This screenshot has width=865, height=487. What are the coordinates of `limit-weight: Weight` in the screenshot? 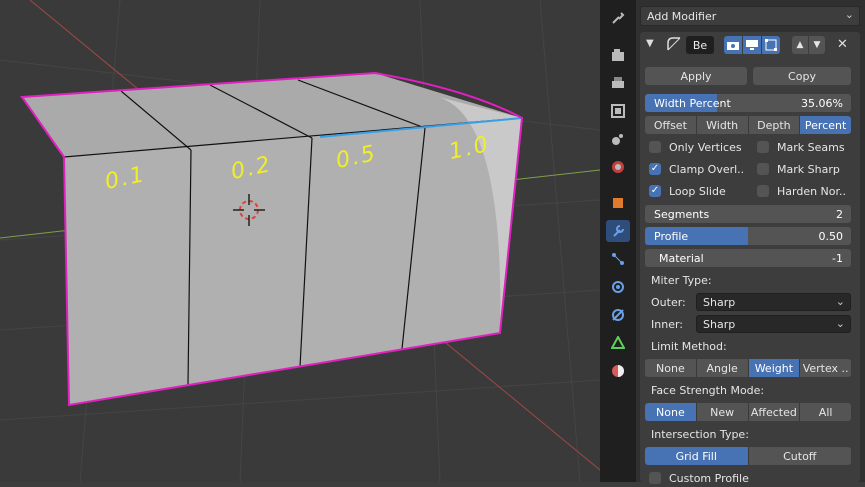 It's located at (774, 368).